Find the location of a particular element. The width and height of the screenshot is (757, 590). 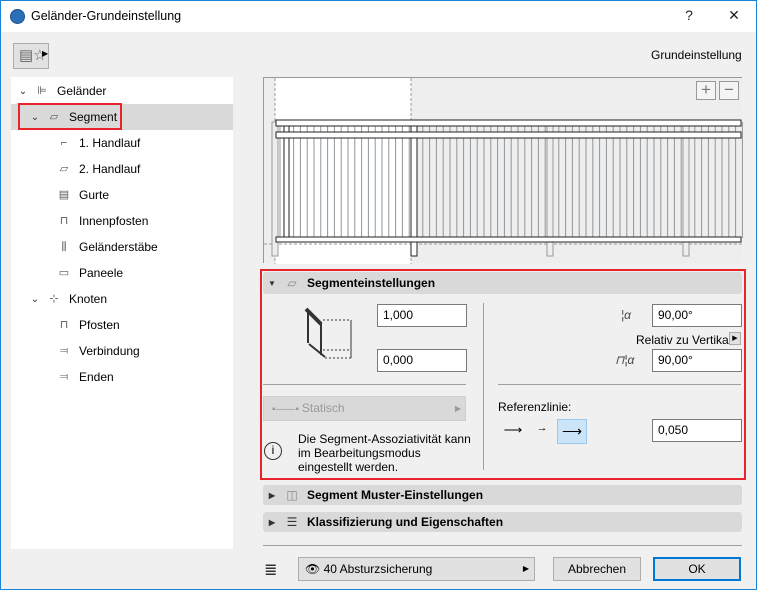

segment-angle-icon: ⊓¦α is located at coordinates (625, 360).